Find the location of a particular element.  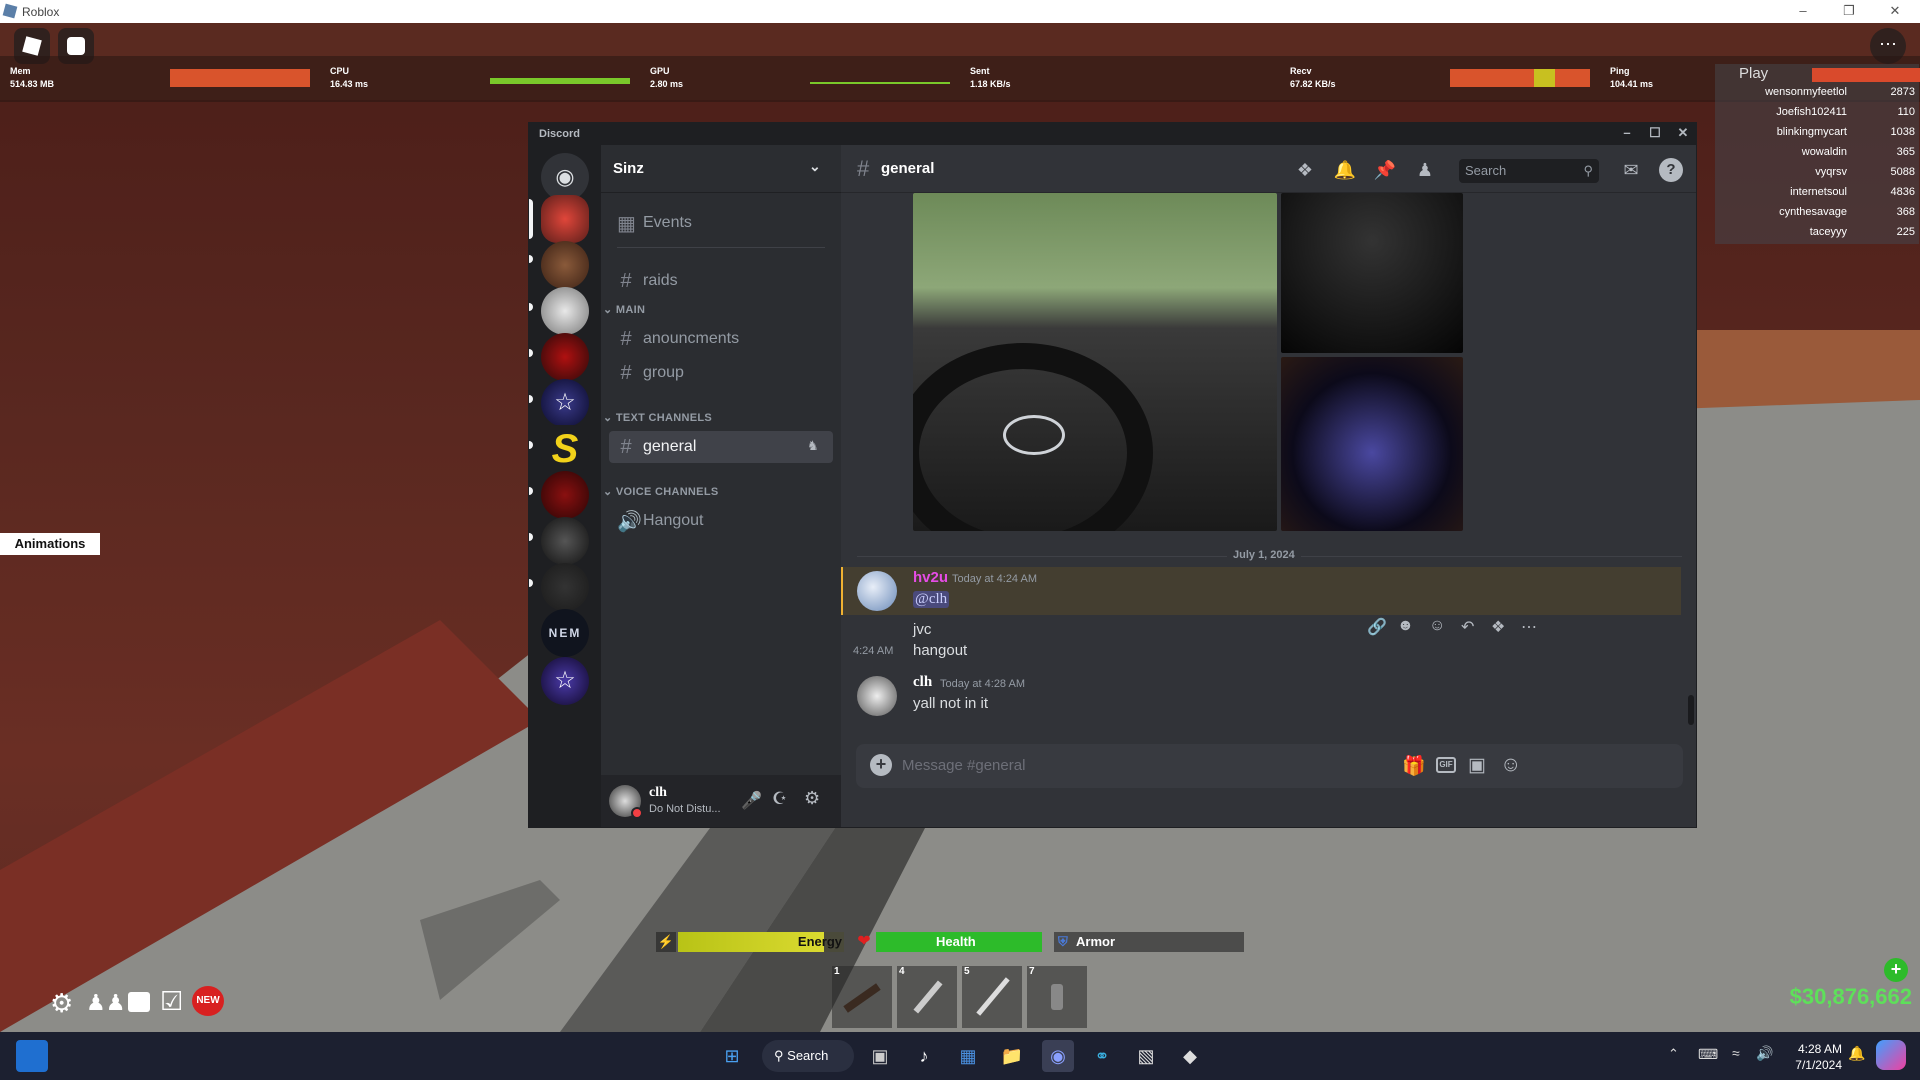

category-voice-channels: ⌄ VOICE CHANNELS is located at coordinates (660, 491).